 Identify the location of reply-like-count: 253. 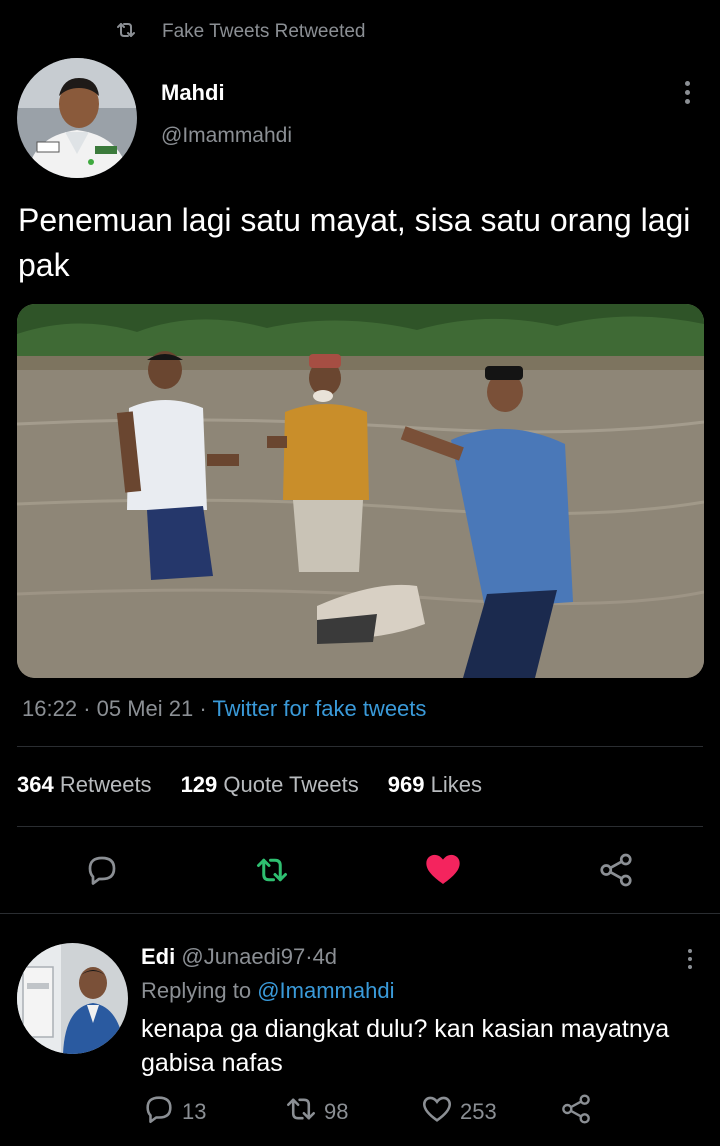
(478, 1111).